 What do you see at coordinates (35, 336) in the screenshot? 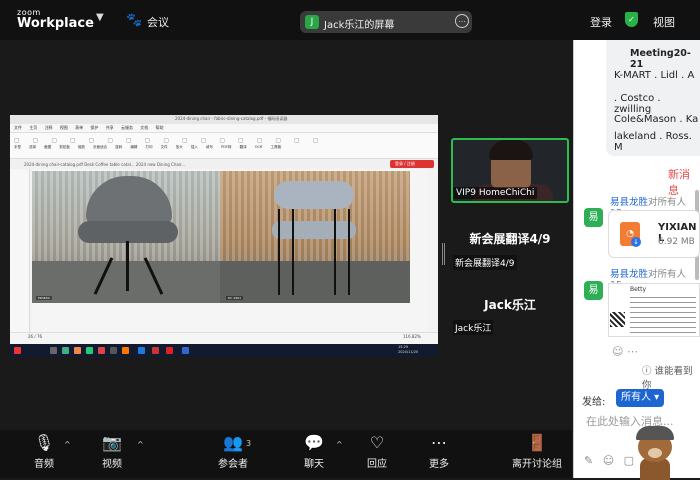
I see `page-indicator: 26 / 76` at bounding box center [35, 336].